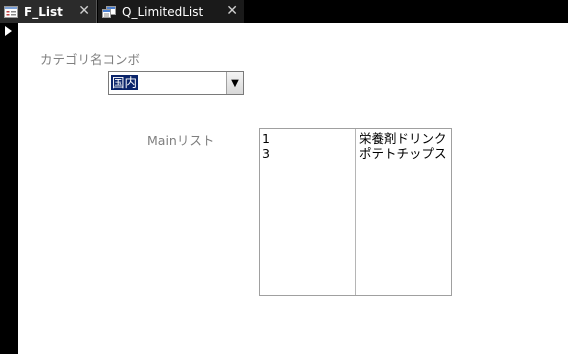 This screenshot has width=568, height=354. What do you see at coordinates (9, 188) in the screenshot?
I see `record-selector` at bounding box center [9, 188].